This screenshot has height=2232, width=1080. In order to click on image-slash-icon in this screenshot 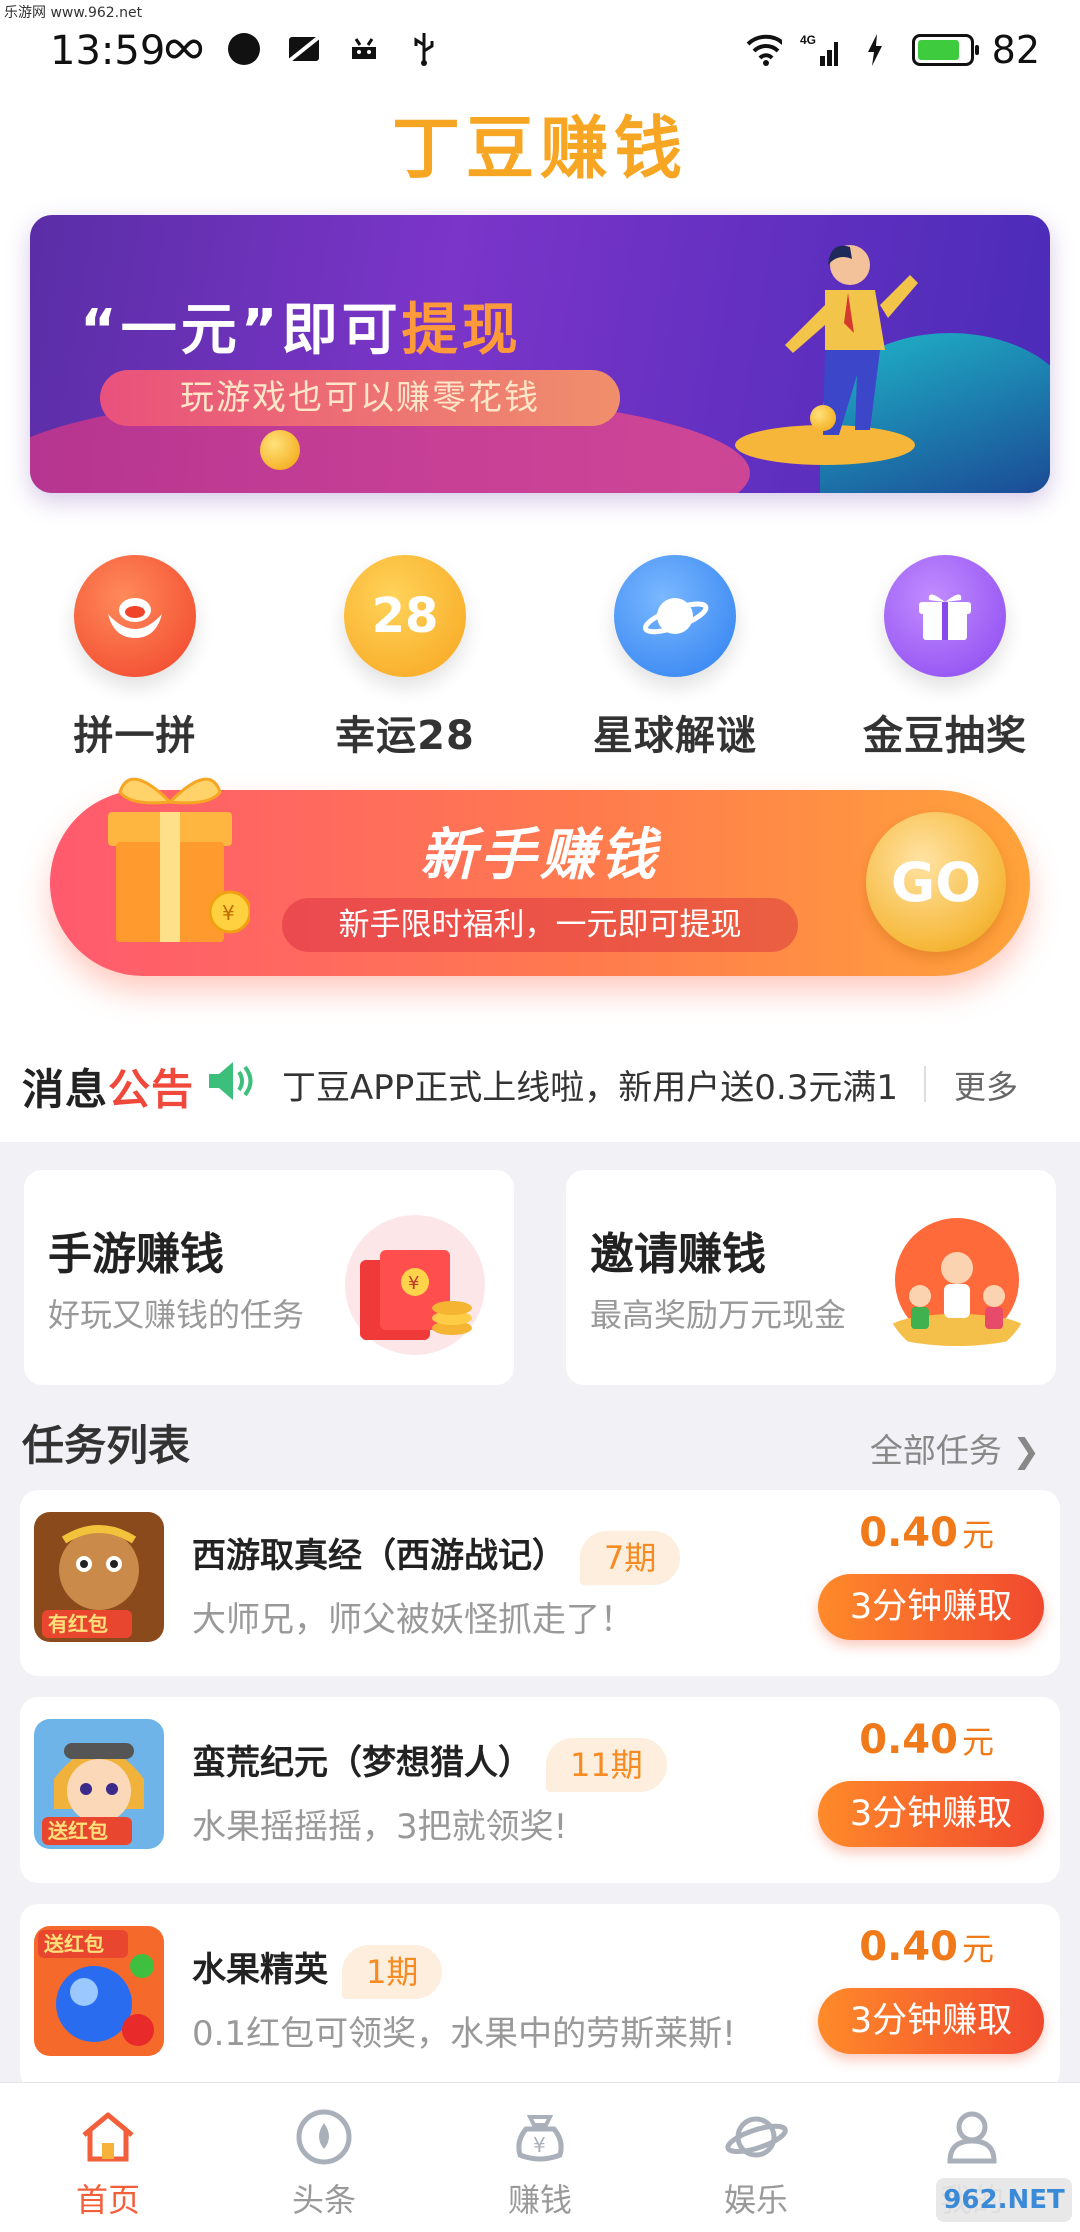, I will do `click(304, 49)`.